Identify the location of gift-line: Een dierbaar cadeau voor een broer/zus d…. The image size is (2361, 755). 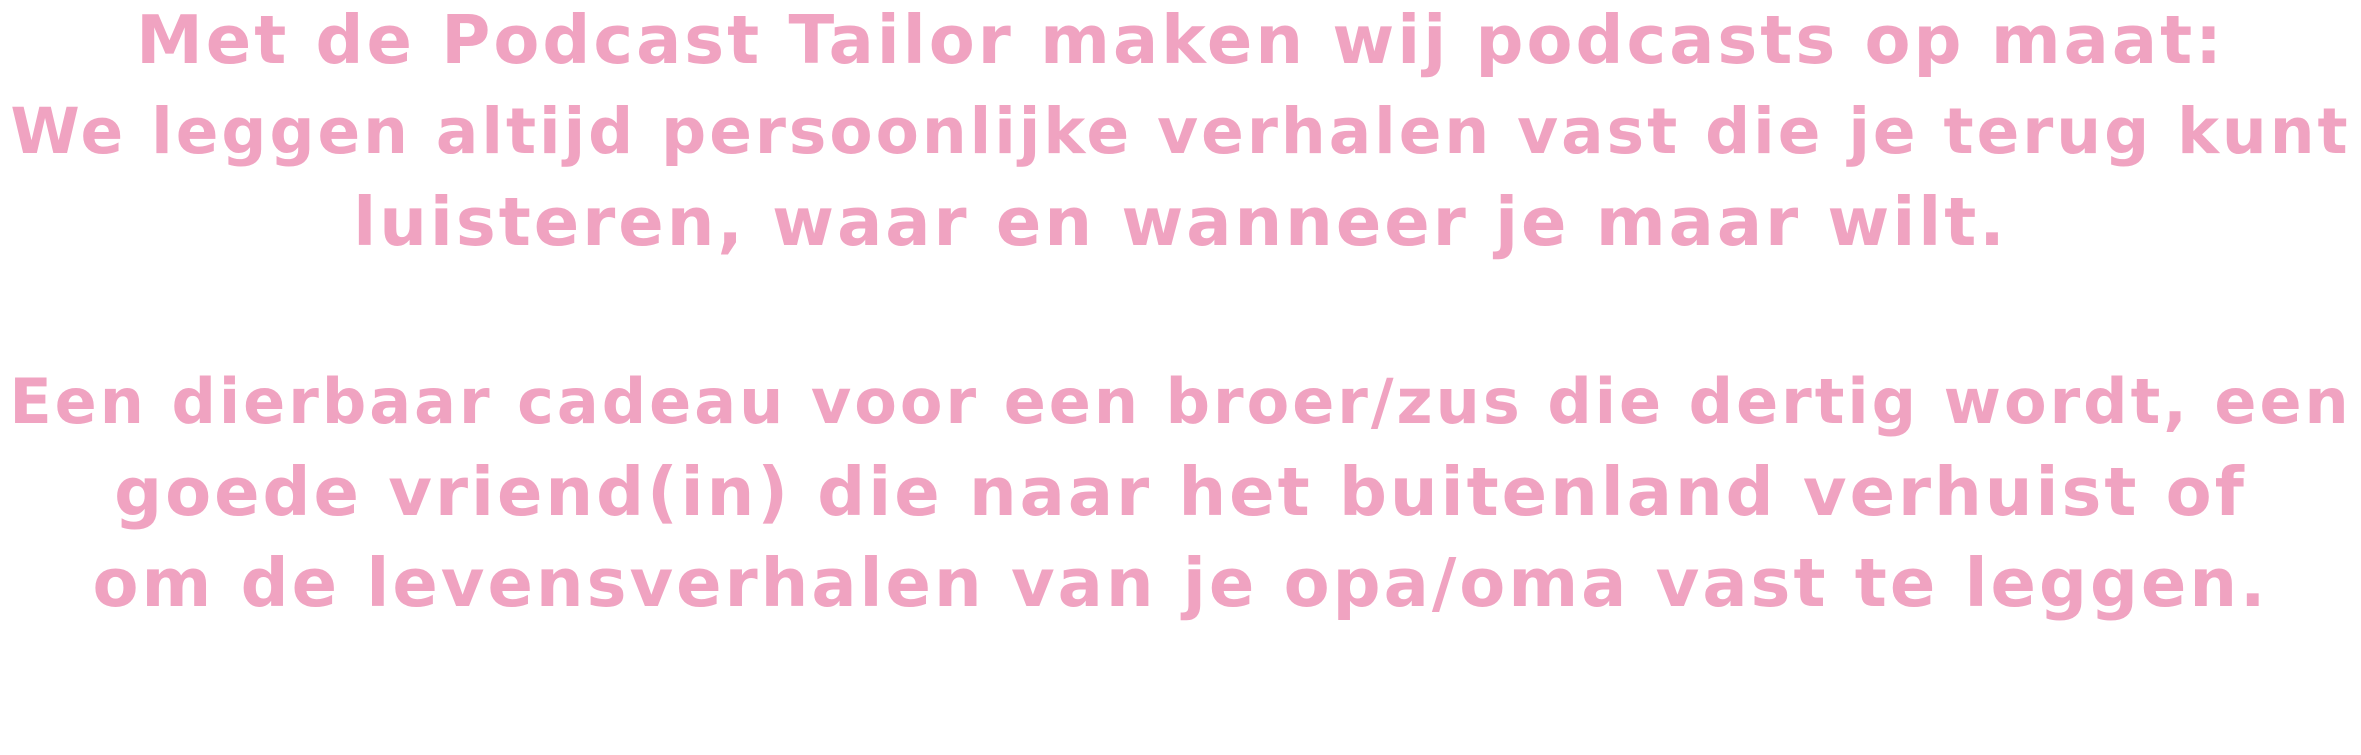
(1180, 401).